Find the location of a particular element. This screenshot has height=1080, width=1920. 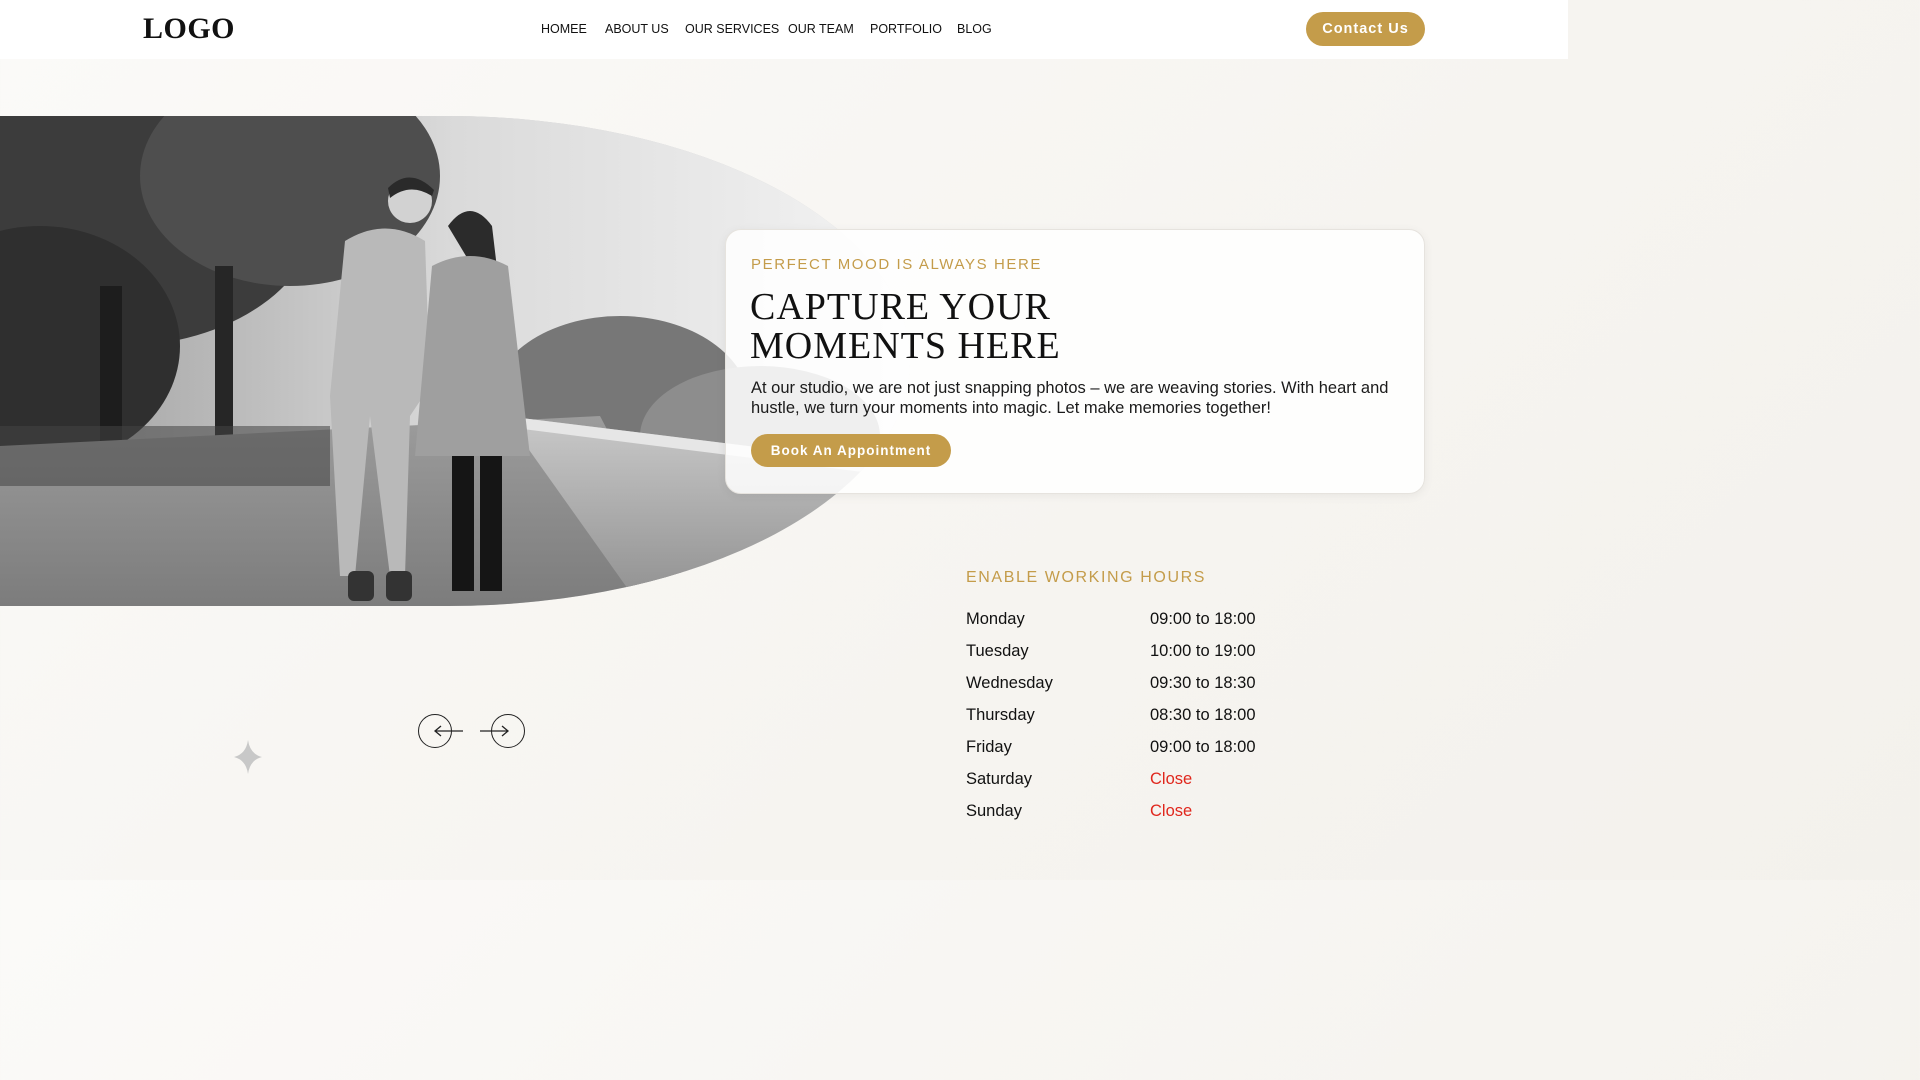

hero-headline-line-2: MOMENTS HERE is located at coordinates (905, 346).